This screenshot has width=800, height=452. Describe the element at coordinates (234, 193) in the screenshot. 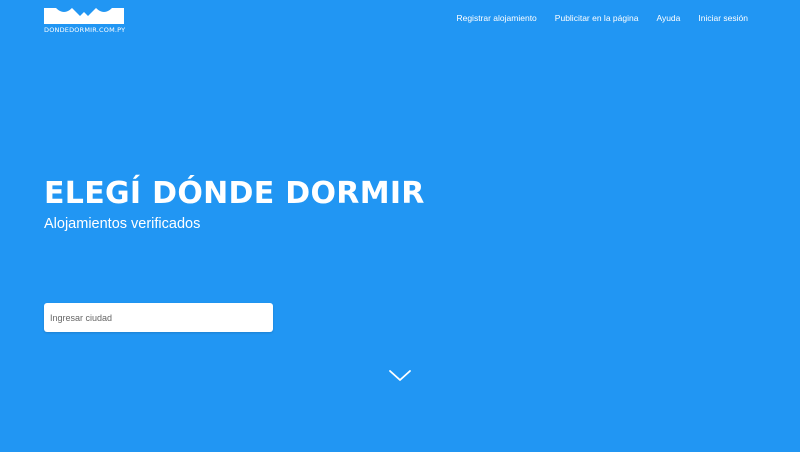

I see `hero-title: ELEGÍ DÓNDE DORMIR` at that location.